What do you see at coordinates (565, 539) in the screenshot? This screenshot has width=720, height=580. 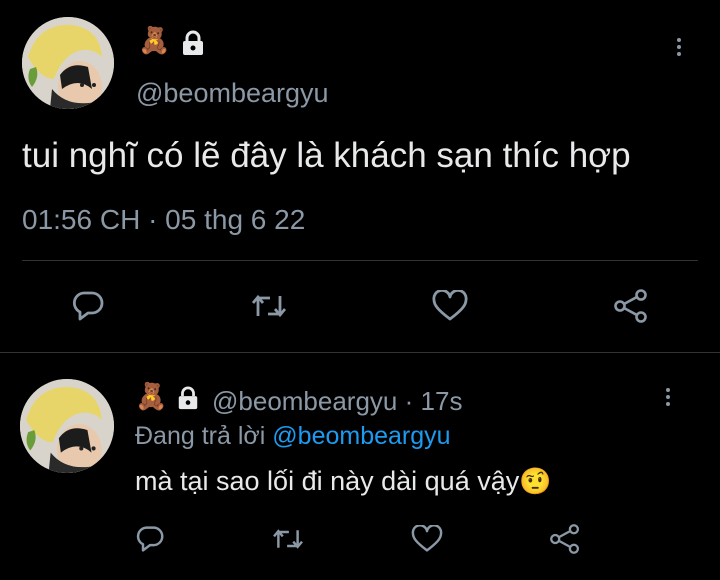 I see `reply-share-icon` at bounding box center [565, 539].